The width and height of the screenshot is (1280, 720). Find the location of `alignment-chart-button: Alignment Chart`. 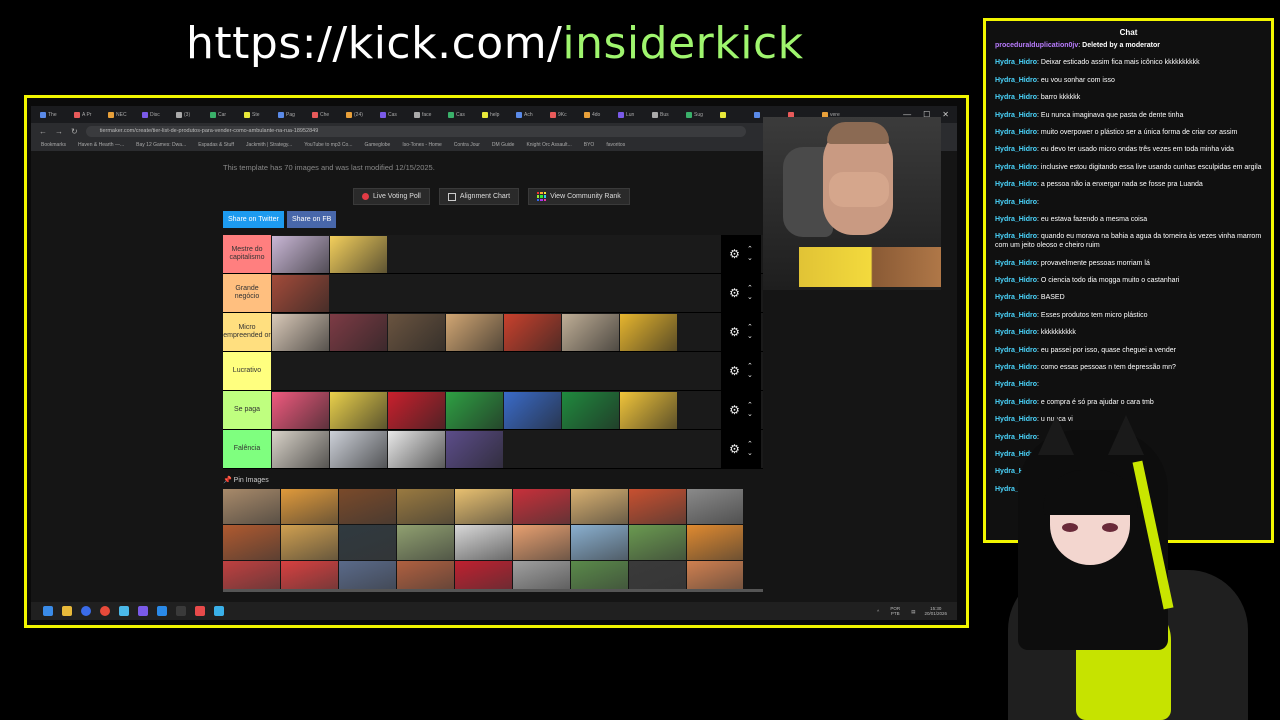

alignment-chart-button: Alignment Chart is located at coordinates (479, 196).